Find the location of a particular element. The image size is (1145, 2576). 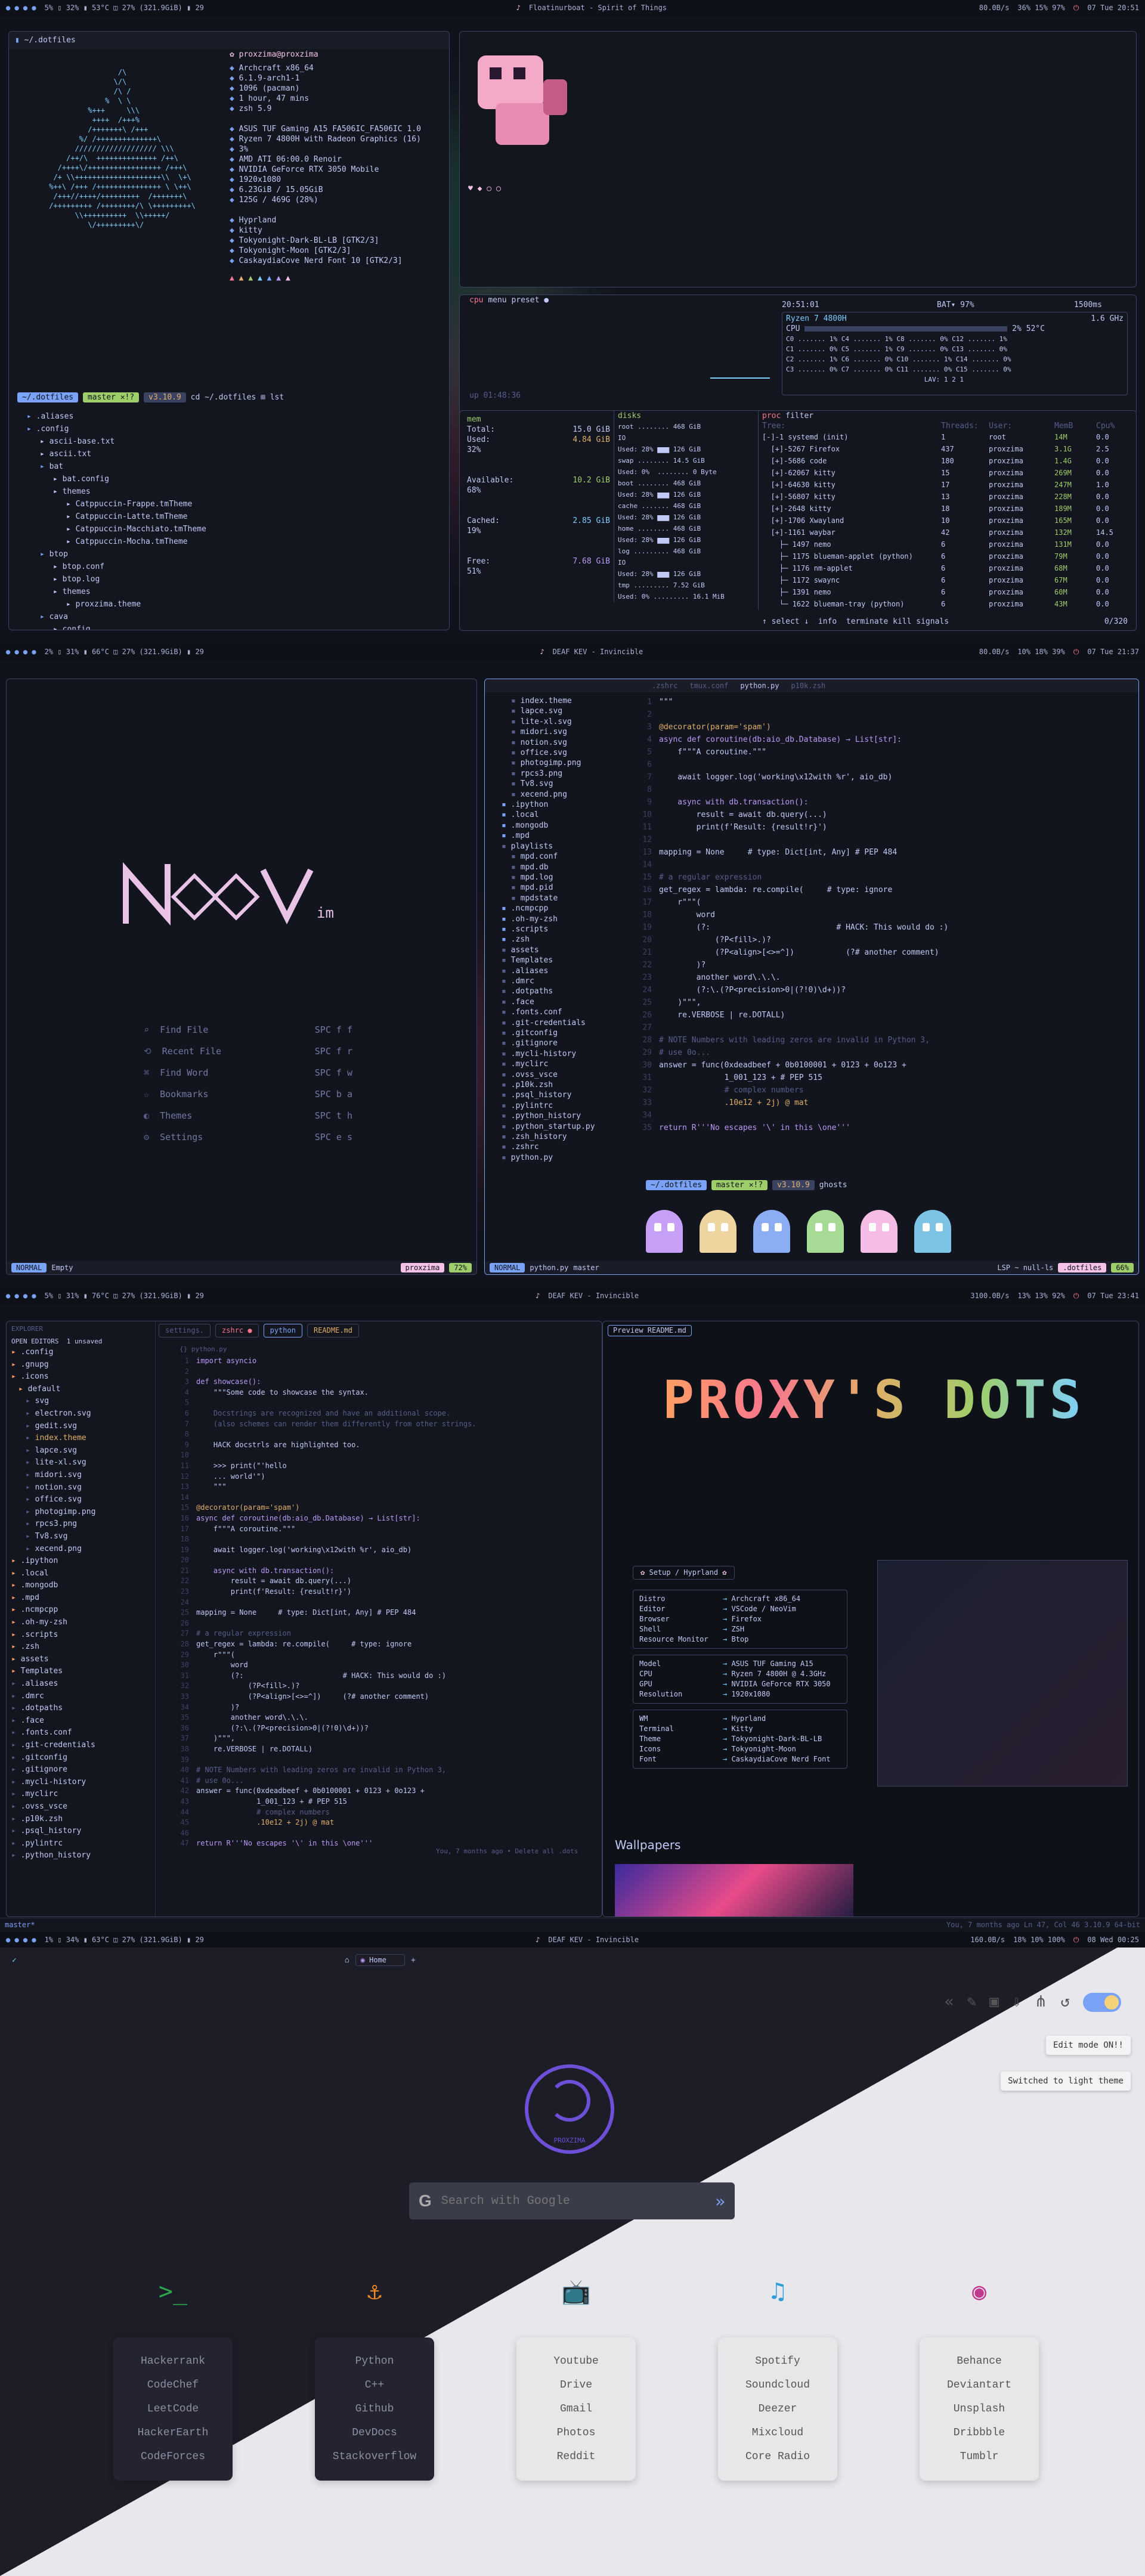

link-python: Python is located at coordinates (374, 2361).